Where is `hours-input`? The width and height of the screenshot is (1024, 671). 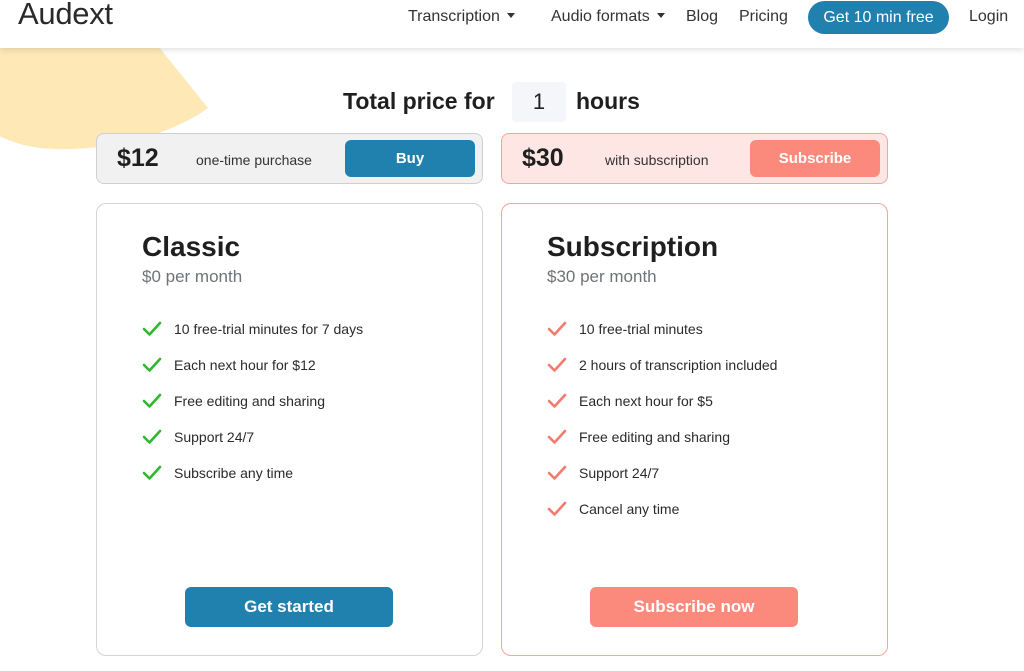 hours-input is located at coordinates (539, 102).